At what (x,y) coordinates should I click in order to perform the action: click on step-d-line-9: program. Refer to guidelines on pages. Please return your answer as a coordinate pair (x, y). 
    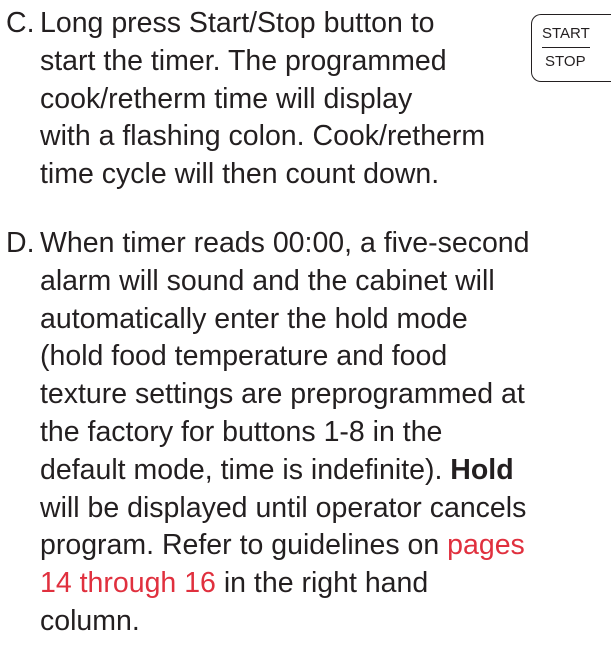
    Looking at the image, I should click on (323, 546).